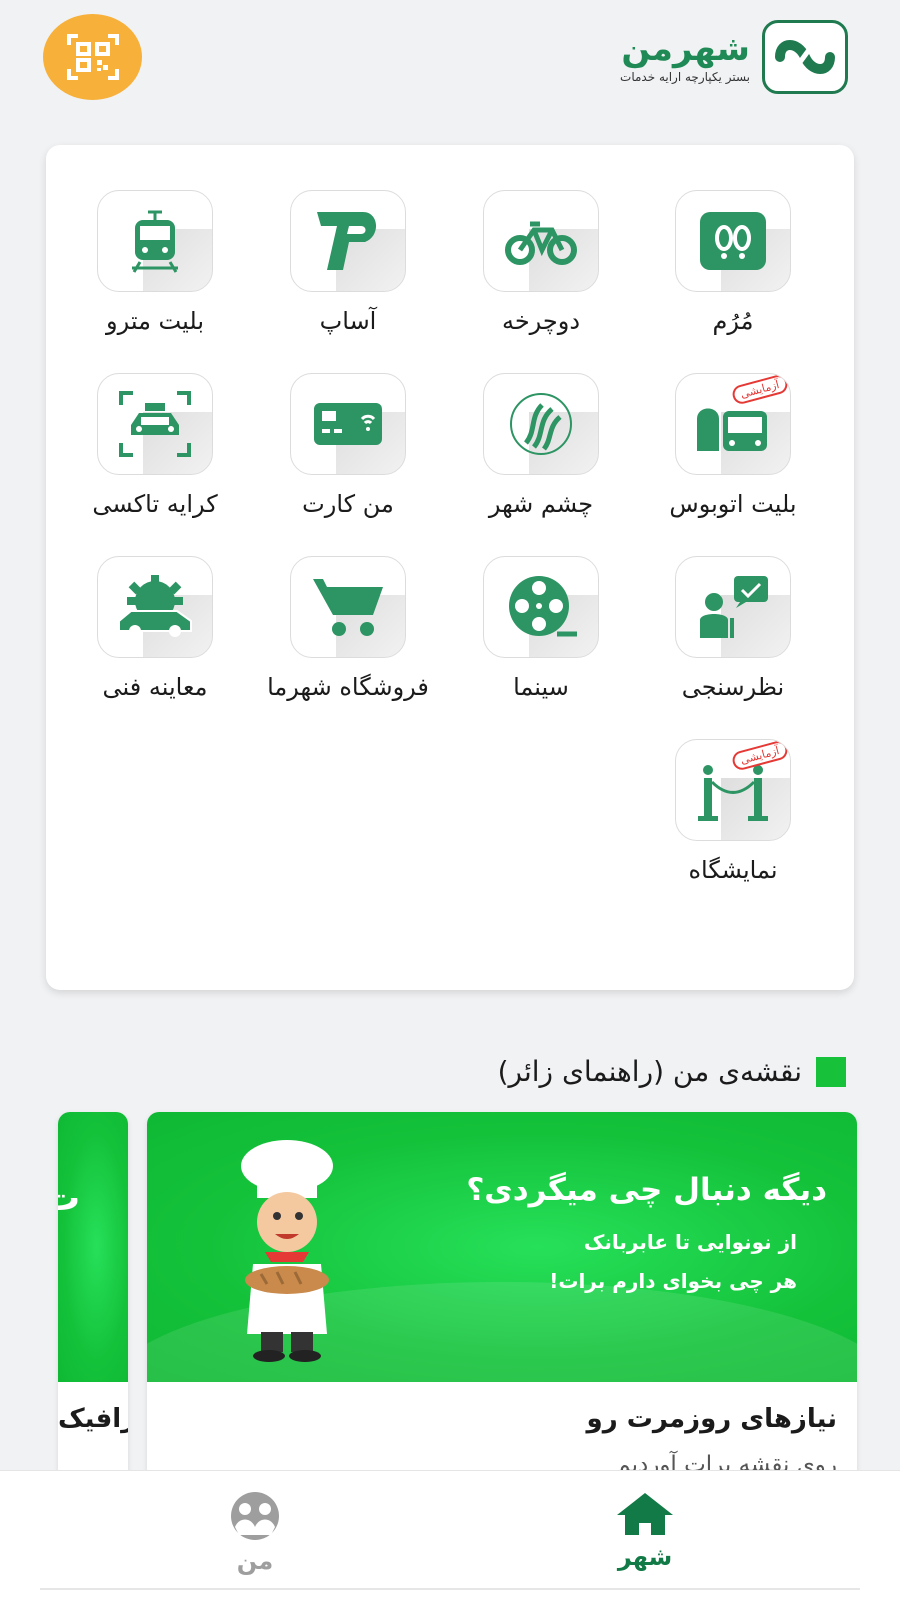  What do you see at coordinates (645, 1514) in the screenshot?
I see `home-icon` at bounding box center [645, 1514].